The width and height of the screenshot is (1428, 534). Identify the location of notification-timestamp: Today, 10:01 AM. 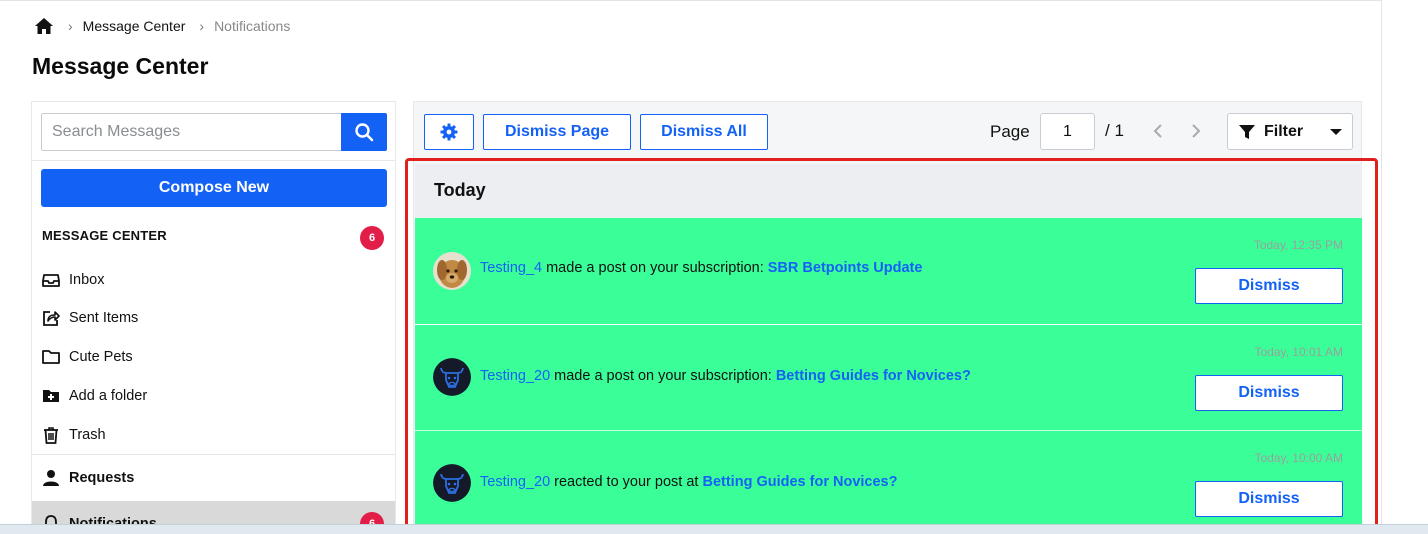
(1299, 352).